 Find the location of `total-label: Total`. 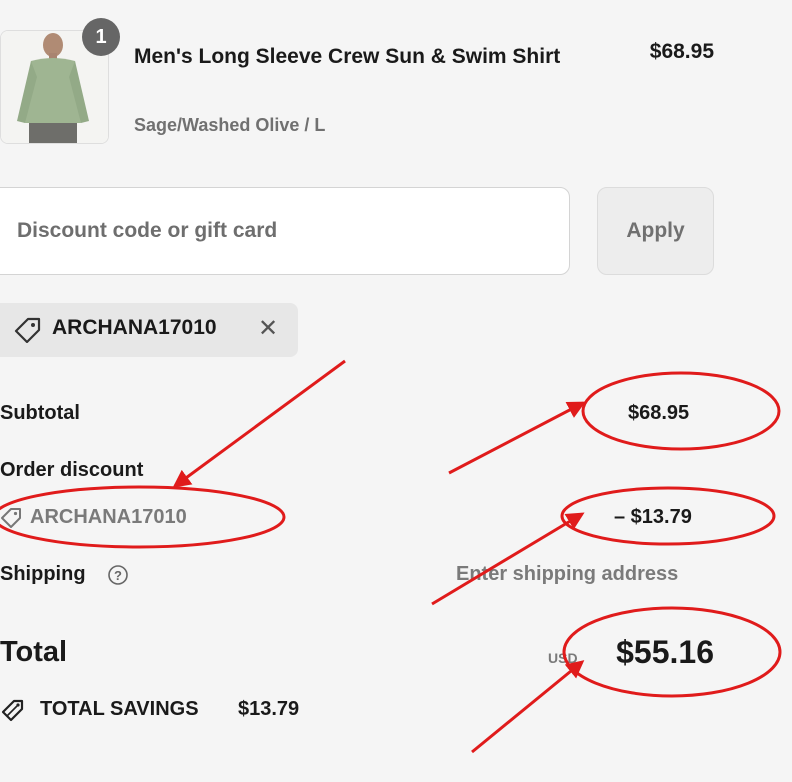

total-label: Total is located at coordinates (34, 652).